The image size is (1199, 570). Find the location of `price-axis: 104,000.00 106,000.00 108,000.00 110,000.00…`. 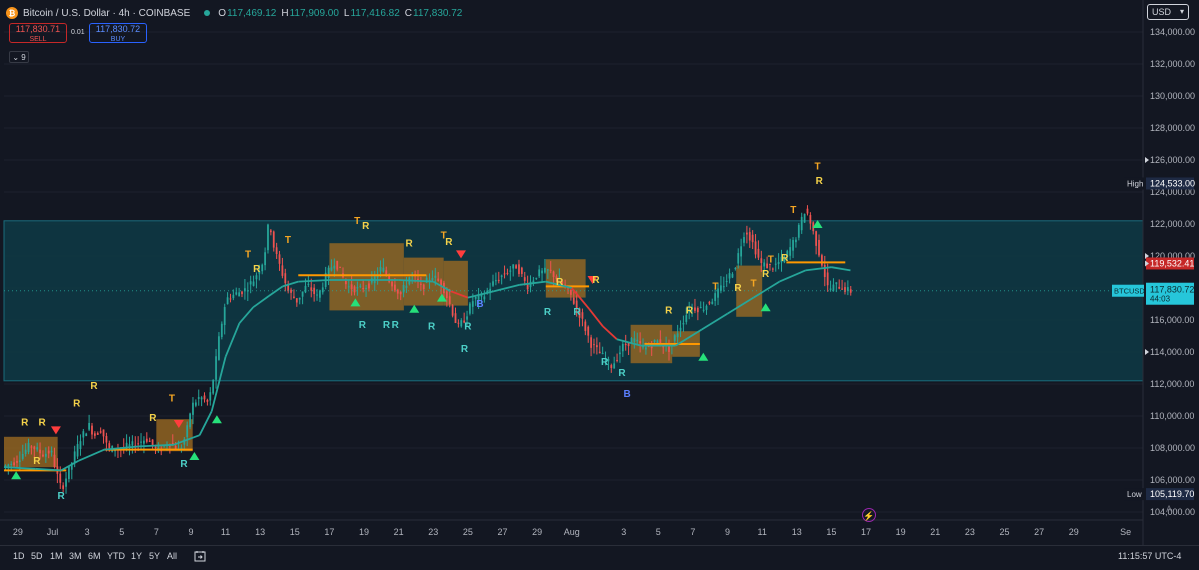

price-axis: 104,000.00 106,000.00 108,000.00 110,000.00… is located at coordinates (1168, 272).